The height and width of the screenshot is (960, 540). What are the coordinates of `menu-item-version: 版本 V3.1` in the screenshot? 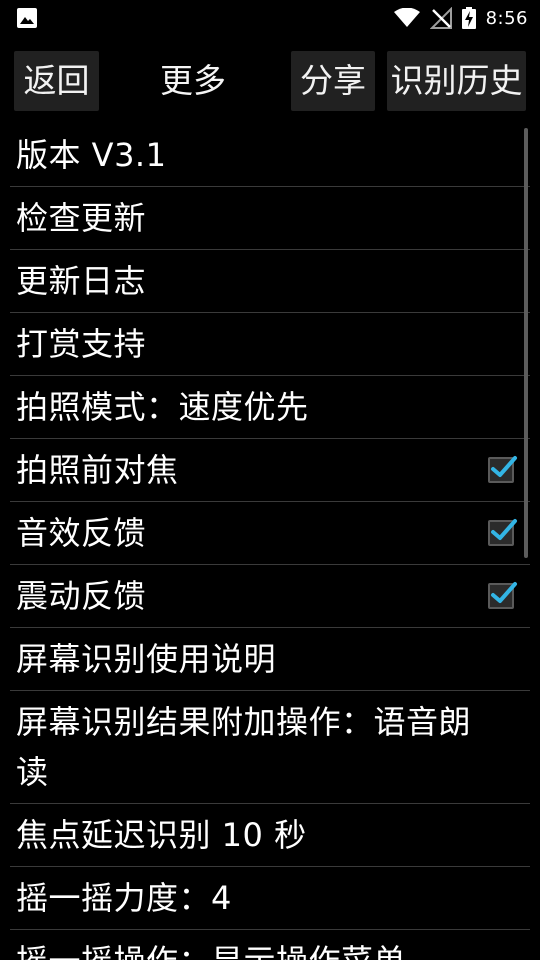 It's located at (270, 155).